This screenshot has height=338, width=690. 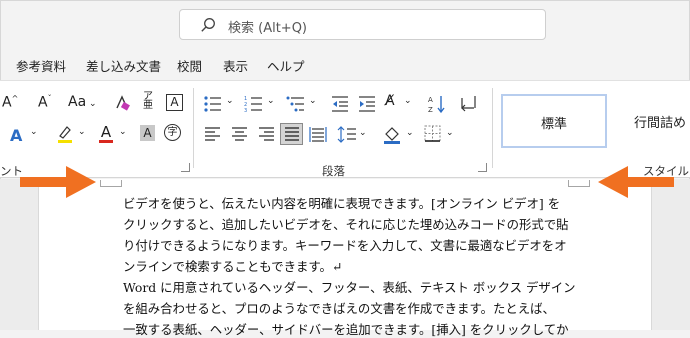 I want to click on text-effects-icon: A, so click(x=16, y=135).